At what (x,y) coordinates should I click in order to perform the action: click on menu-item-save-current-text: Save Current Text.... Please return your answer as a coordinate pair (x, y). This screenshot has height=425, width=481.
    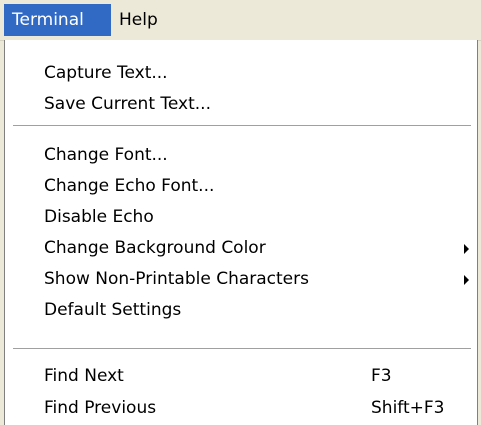
    Looking at the image, I should click on (241, 104).